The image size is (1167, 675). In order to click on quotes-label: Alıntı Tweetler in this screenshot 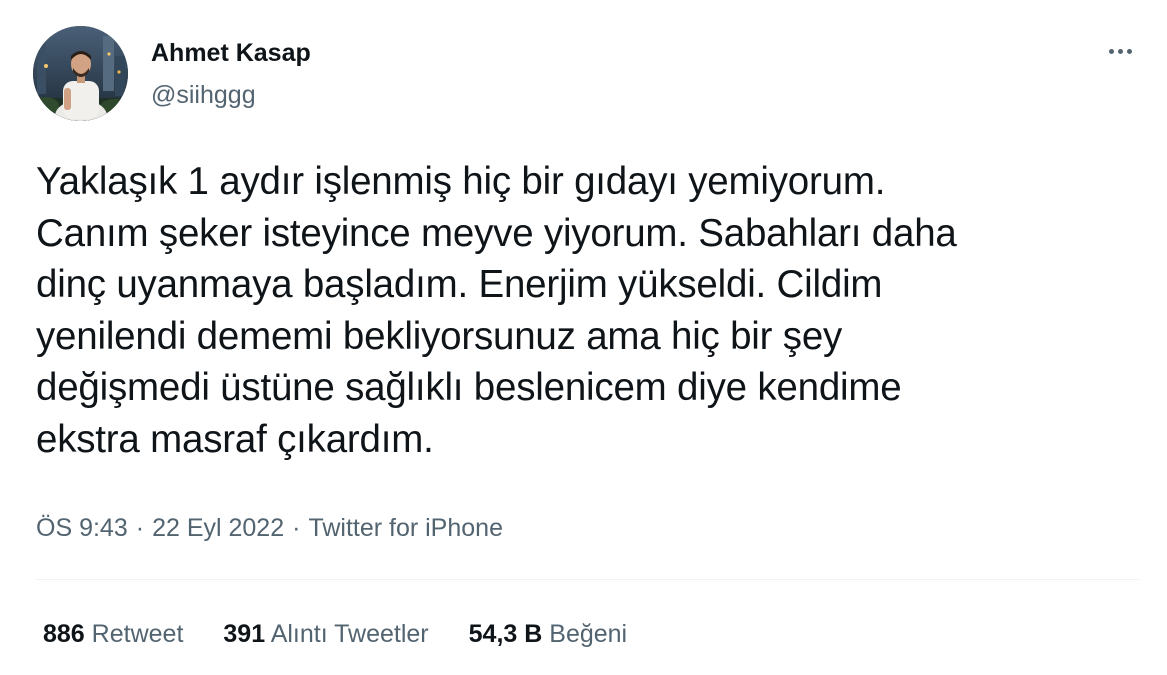, I will do `click(349, 634)`.